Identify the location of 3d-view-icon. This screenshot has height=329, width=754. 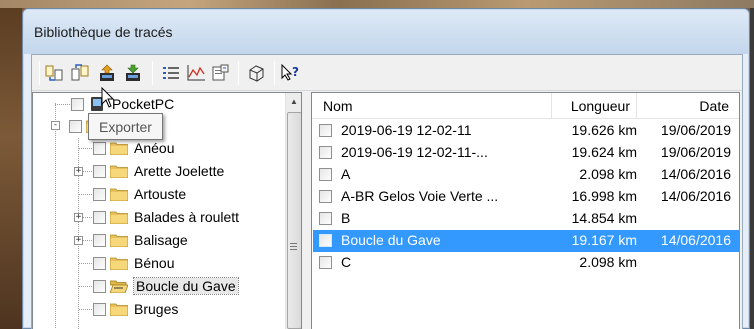
(256, 73).